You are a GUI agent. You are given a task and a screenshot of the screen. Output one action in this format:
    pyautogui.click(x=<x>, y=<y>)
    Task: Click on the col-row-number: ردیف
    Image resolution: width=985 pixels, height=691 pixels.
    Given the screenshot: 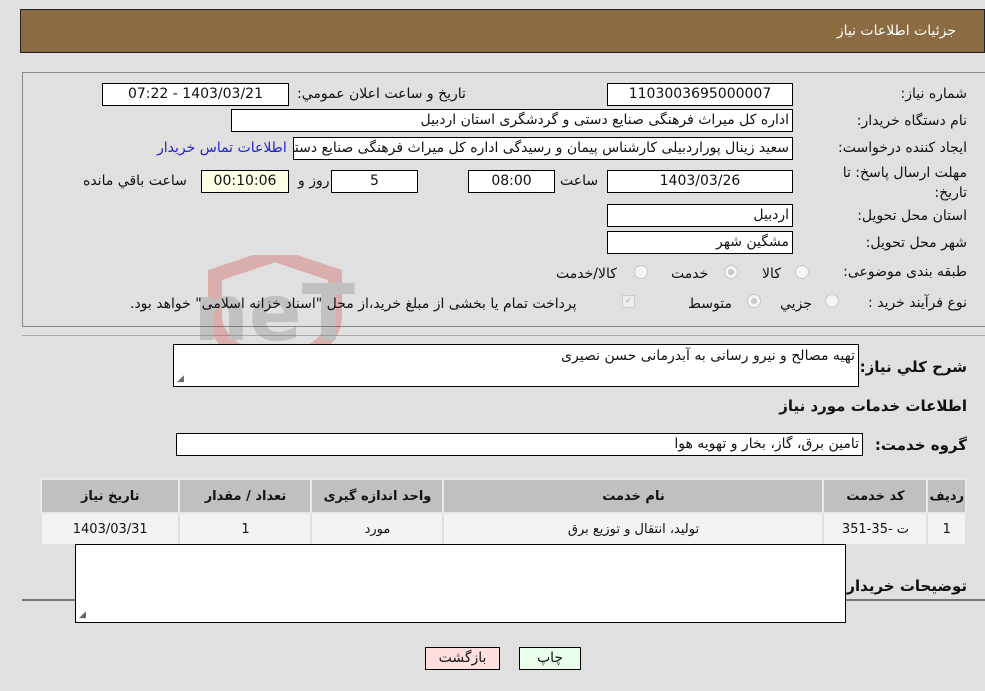 What is the action you would take?
    pyautogui.click(x=946, y=496)
    